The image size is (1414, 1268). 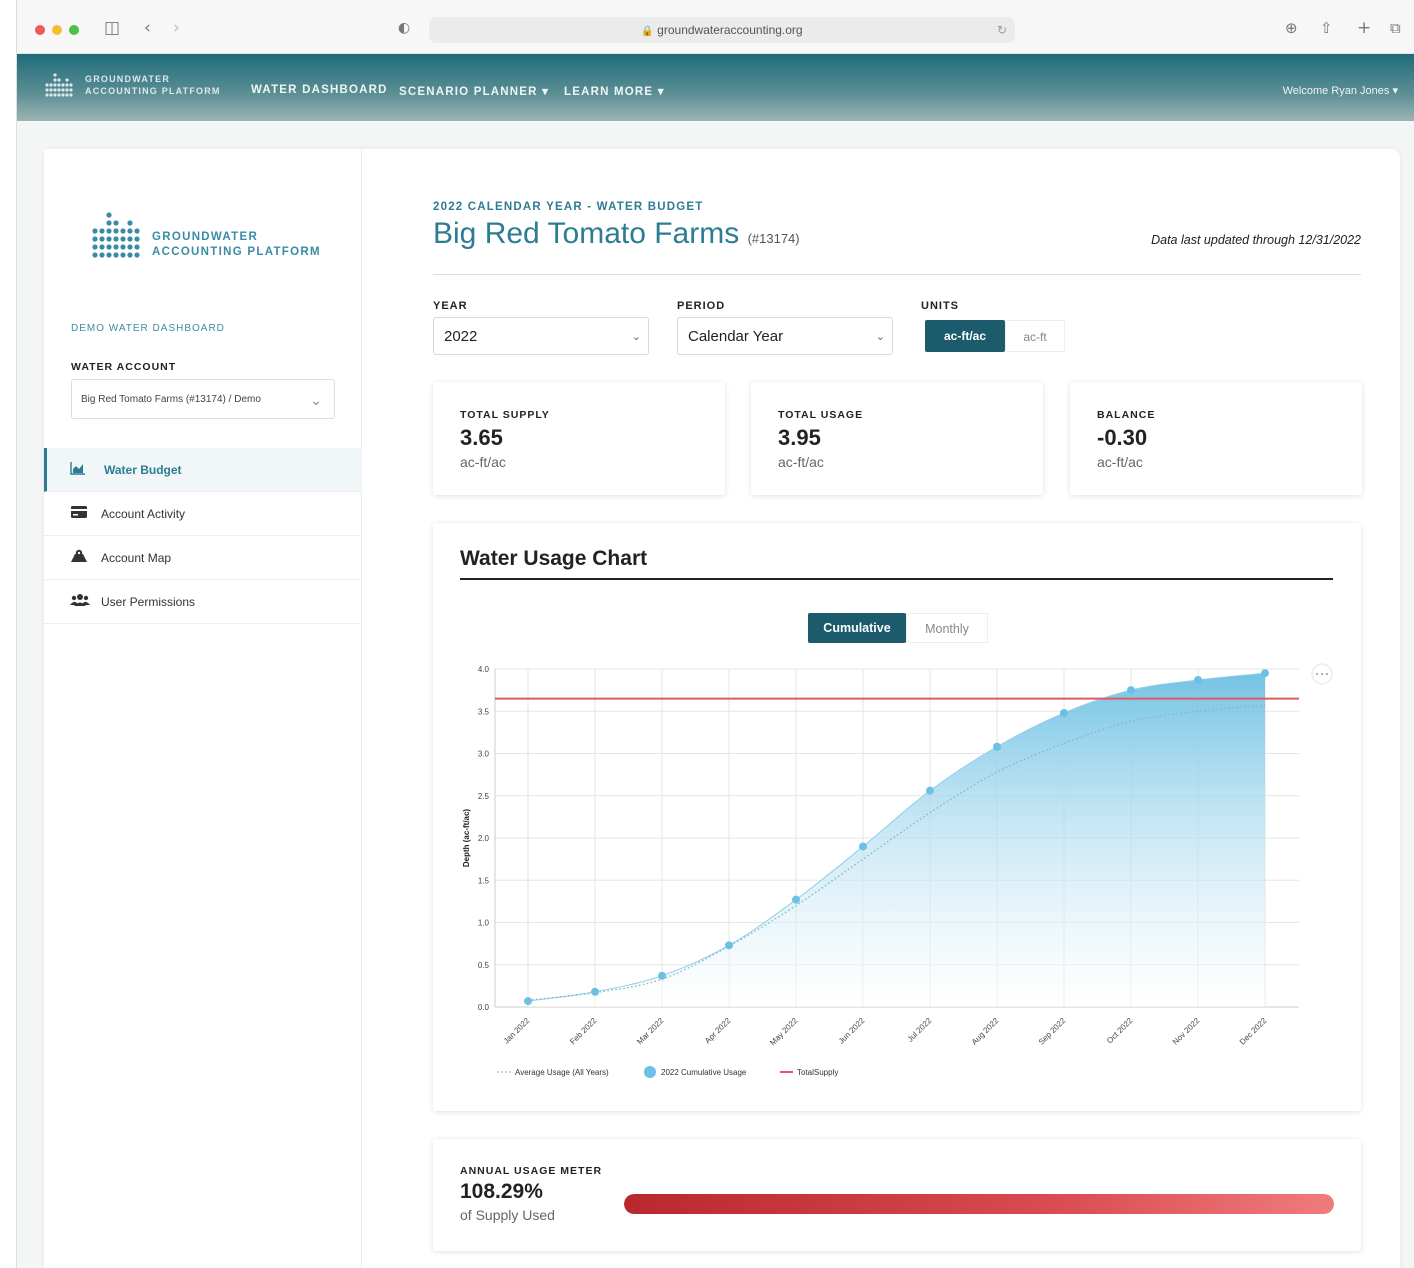 What do you see at coordinates (852, 1031) in the screenshot?
I see `x-tick-label: Jun 2022` at bounding box center [852, 1031].